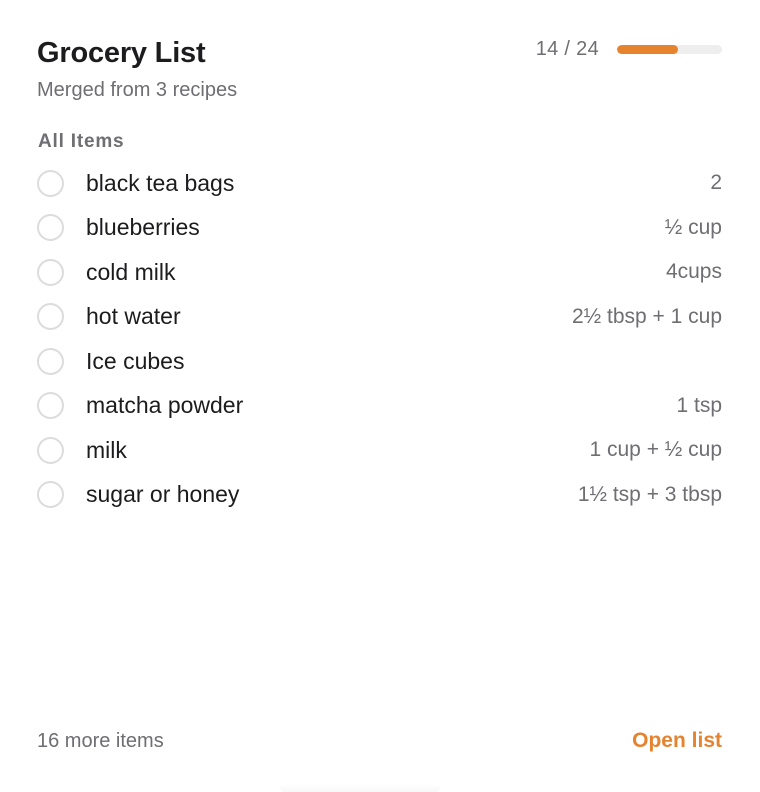 The image size is (760, 792). What do you see at coordinates (100, 741) in the screenshot?
I see `more-items-count: 16 more items` at bounding box center [100, 741].